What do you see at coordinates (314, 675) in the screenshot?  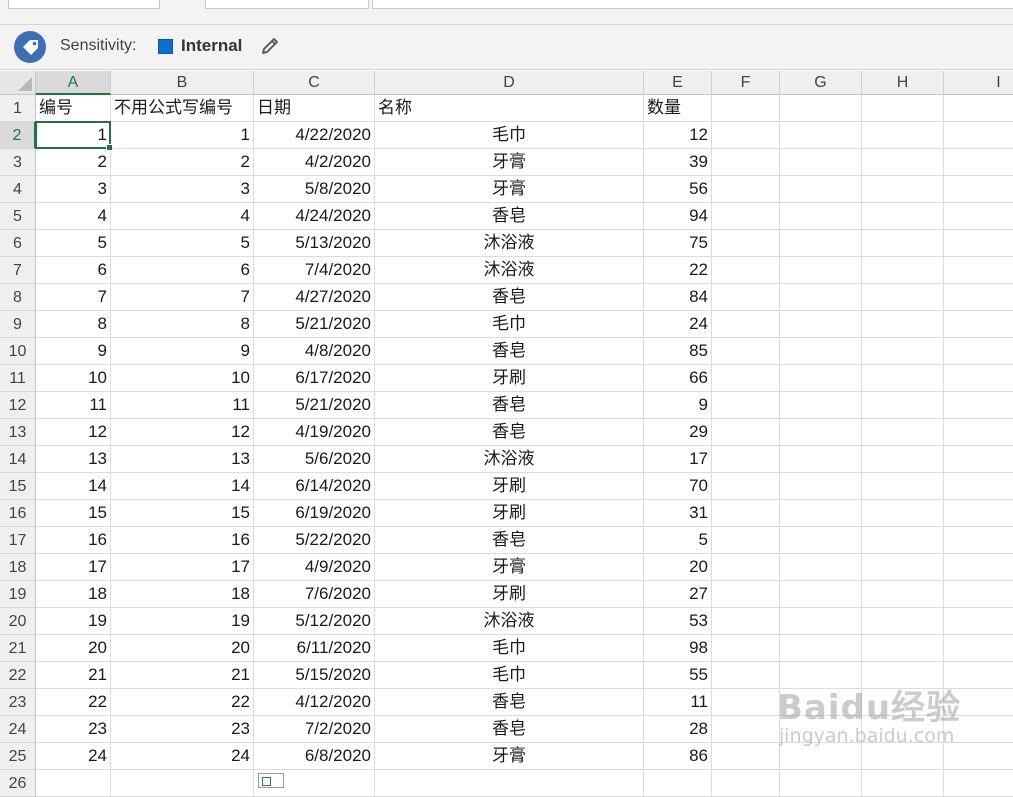 I see `cell-c22: 5/15/2020` at bounding box center [314, 675].